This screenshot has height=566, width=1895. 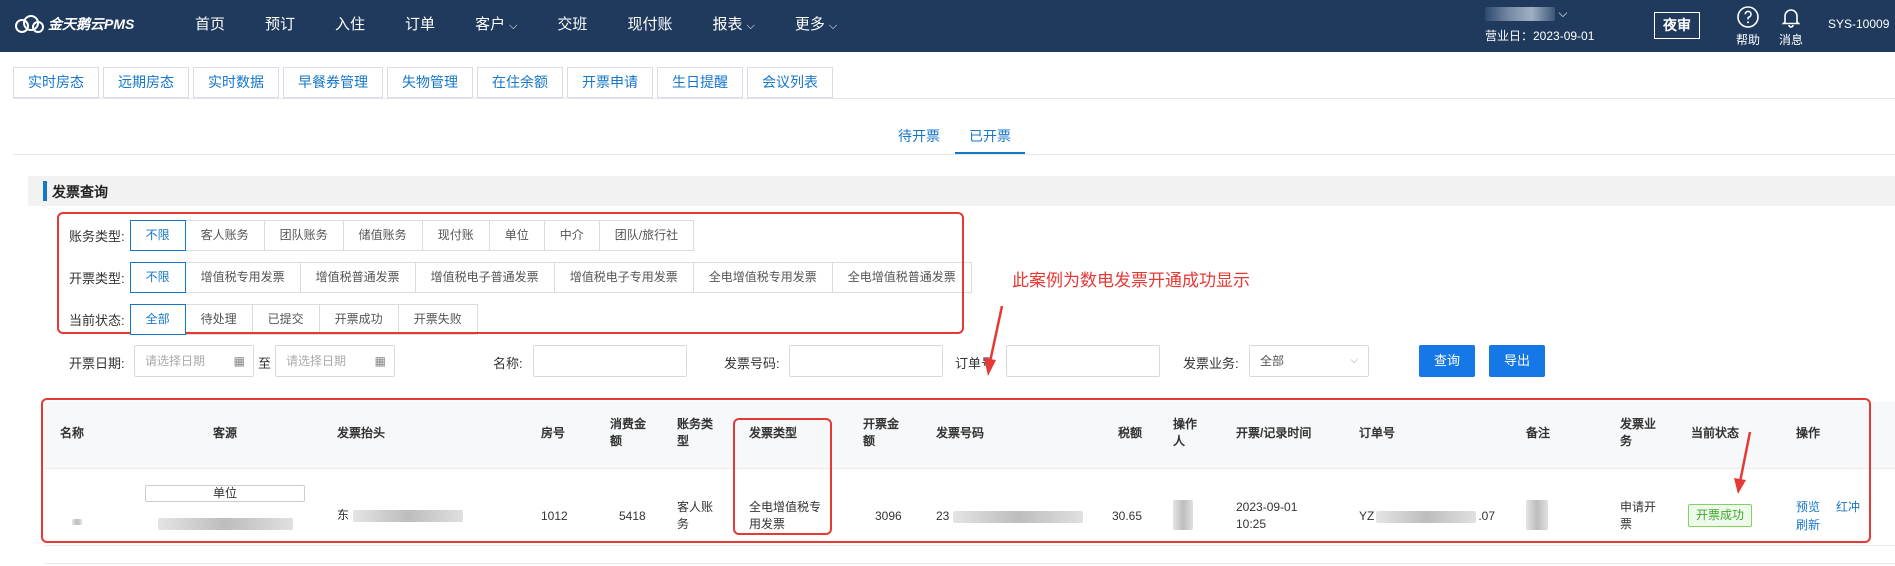 I want to click on title-redacted, so click(x=408, y=515).